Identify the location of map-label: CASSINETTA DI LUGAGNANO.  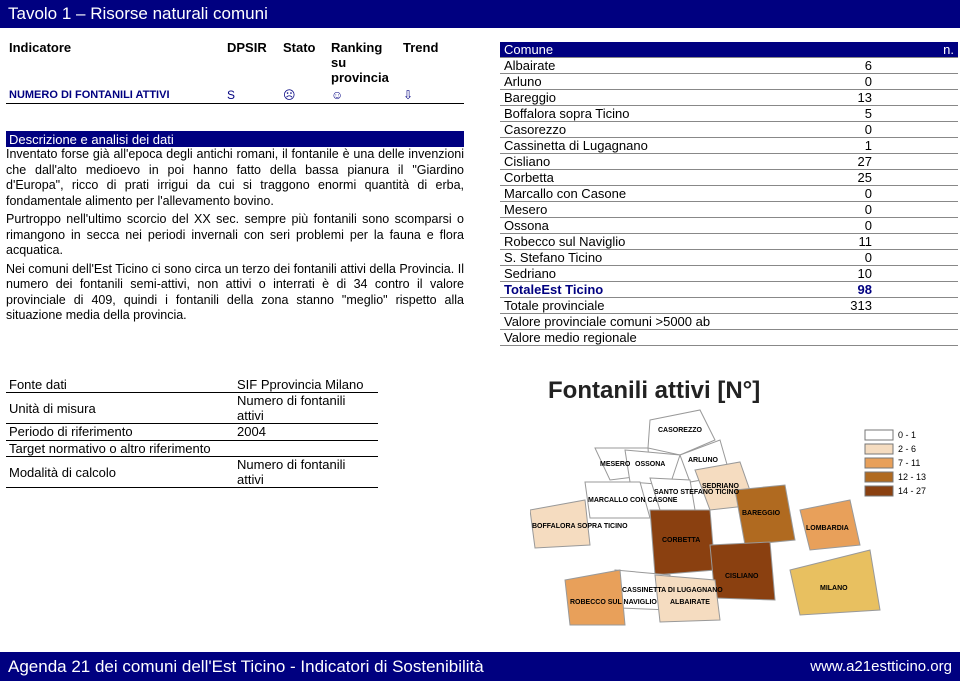
(672, 590).